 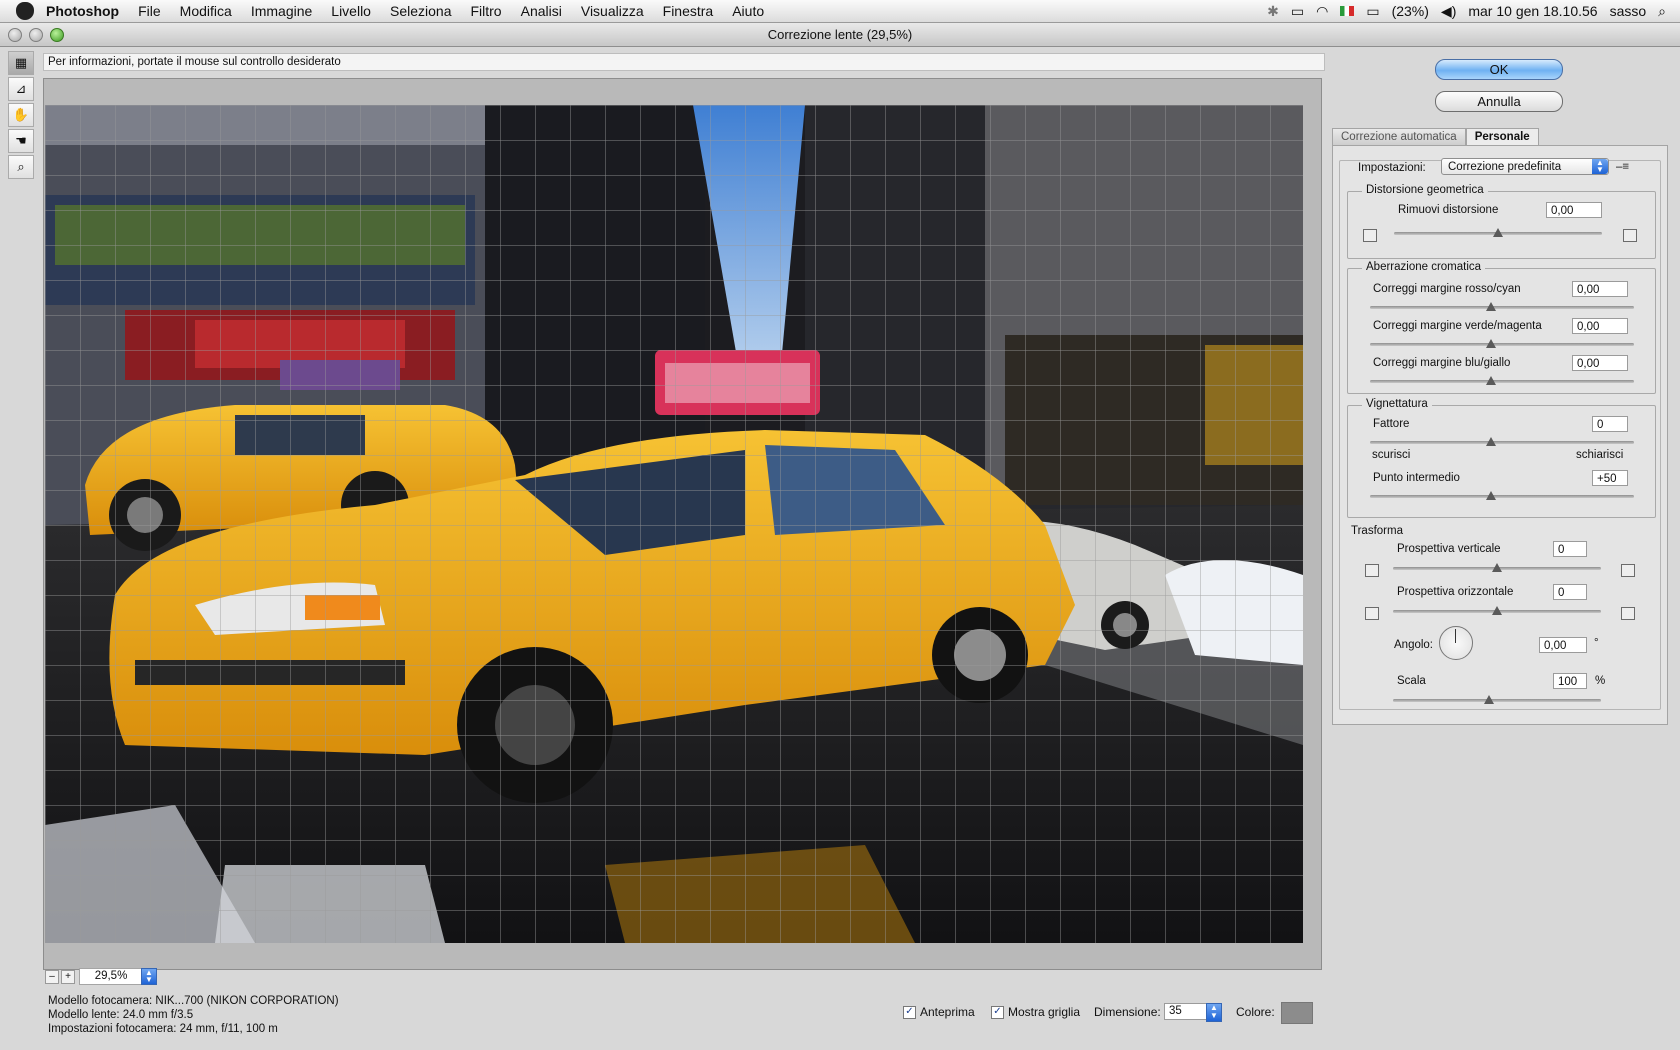 What do you see at coordinates (1322, 11) in the screenshot?
I see `wifi-icon: ◠` at bounding box center [1322, 11].